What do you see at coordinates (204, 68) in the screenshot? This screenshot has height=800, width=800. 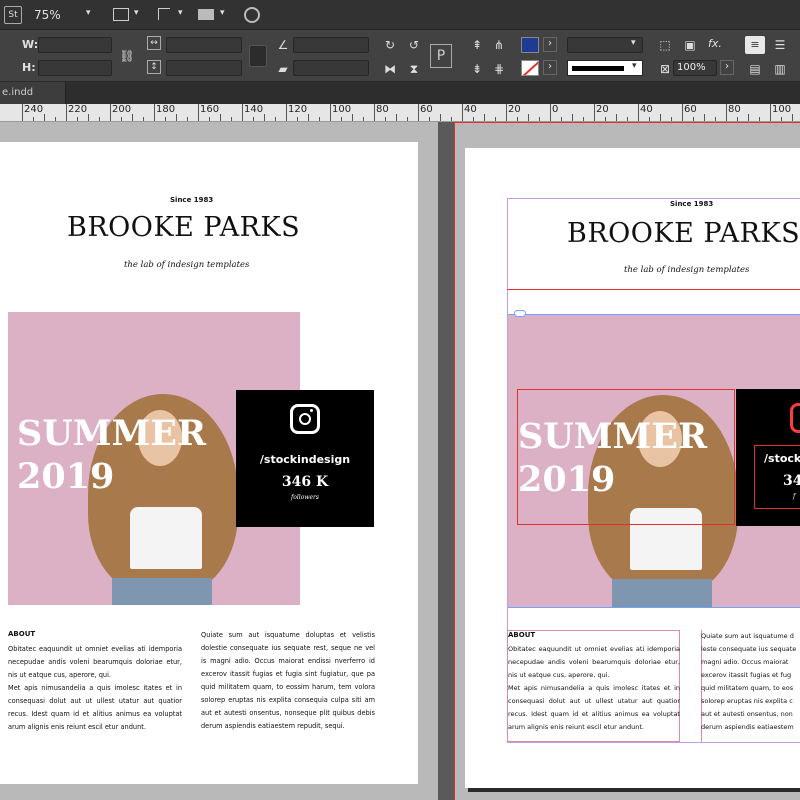 I see `scale-y-field` at bounding box center [204, 68].